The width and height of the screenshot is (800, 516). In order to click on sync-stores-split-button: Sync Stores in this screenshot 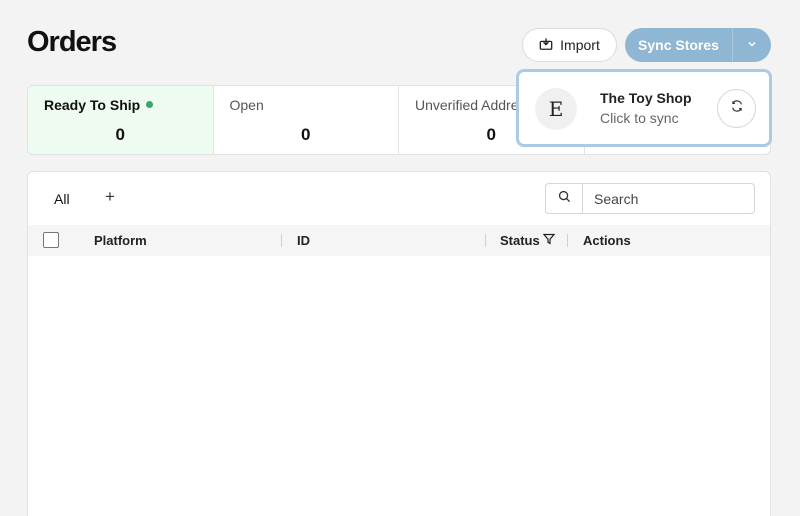, I will do `click(698, 45)`.